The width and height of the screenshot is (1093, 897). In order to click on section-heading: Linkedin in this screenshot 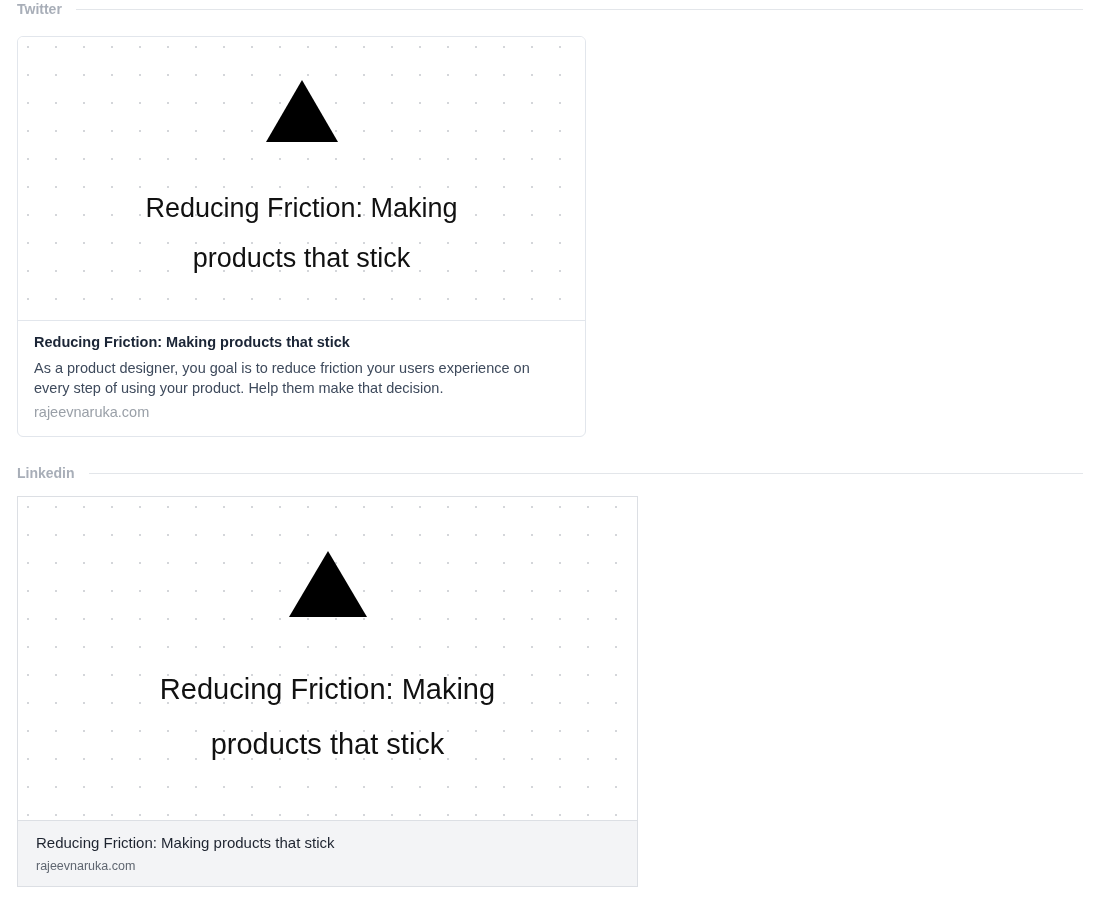, I will do `click(46, 473)`.